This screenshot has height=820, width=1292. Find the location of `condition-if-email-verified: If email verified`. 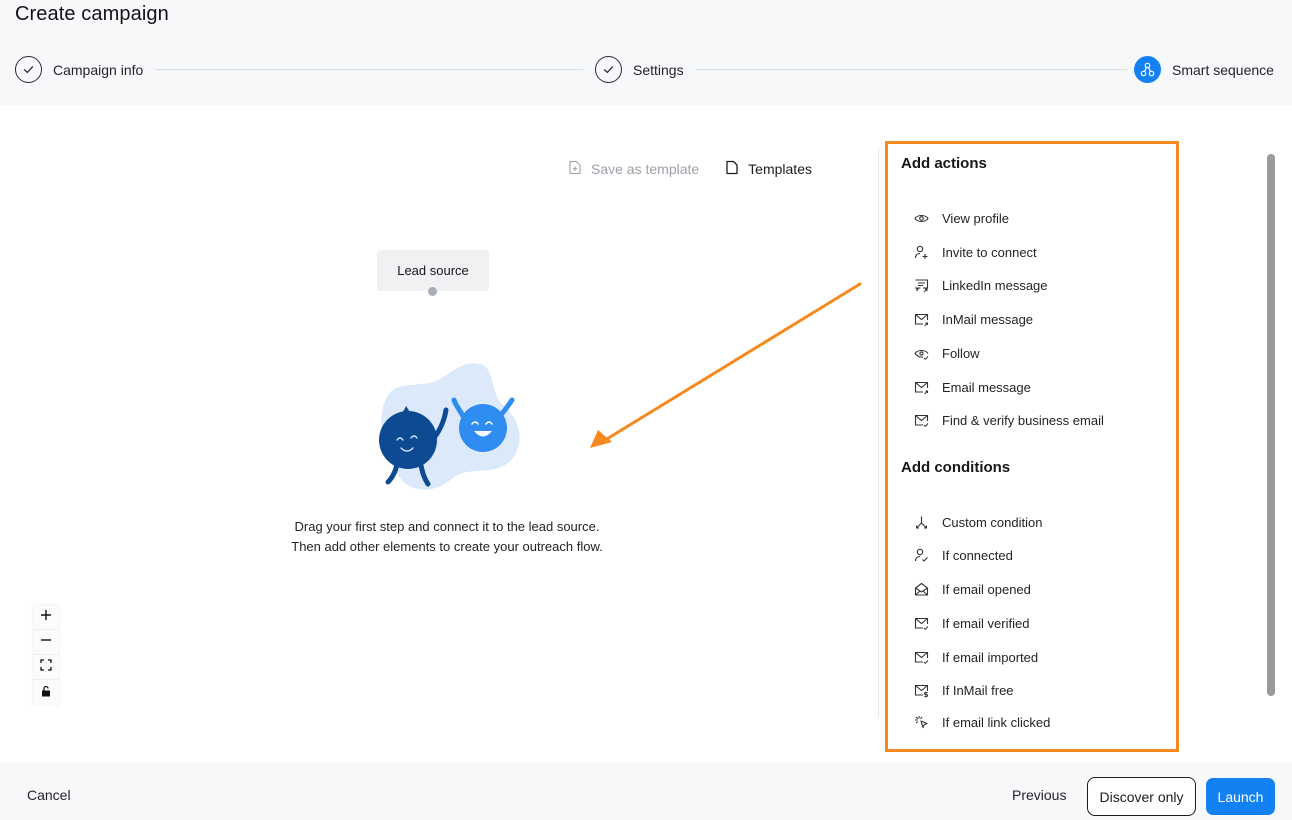

condition-if-email-verified: If email verified is located at coordinates (1038, 623).